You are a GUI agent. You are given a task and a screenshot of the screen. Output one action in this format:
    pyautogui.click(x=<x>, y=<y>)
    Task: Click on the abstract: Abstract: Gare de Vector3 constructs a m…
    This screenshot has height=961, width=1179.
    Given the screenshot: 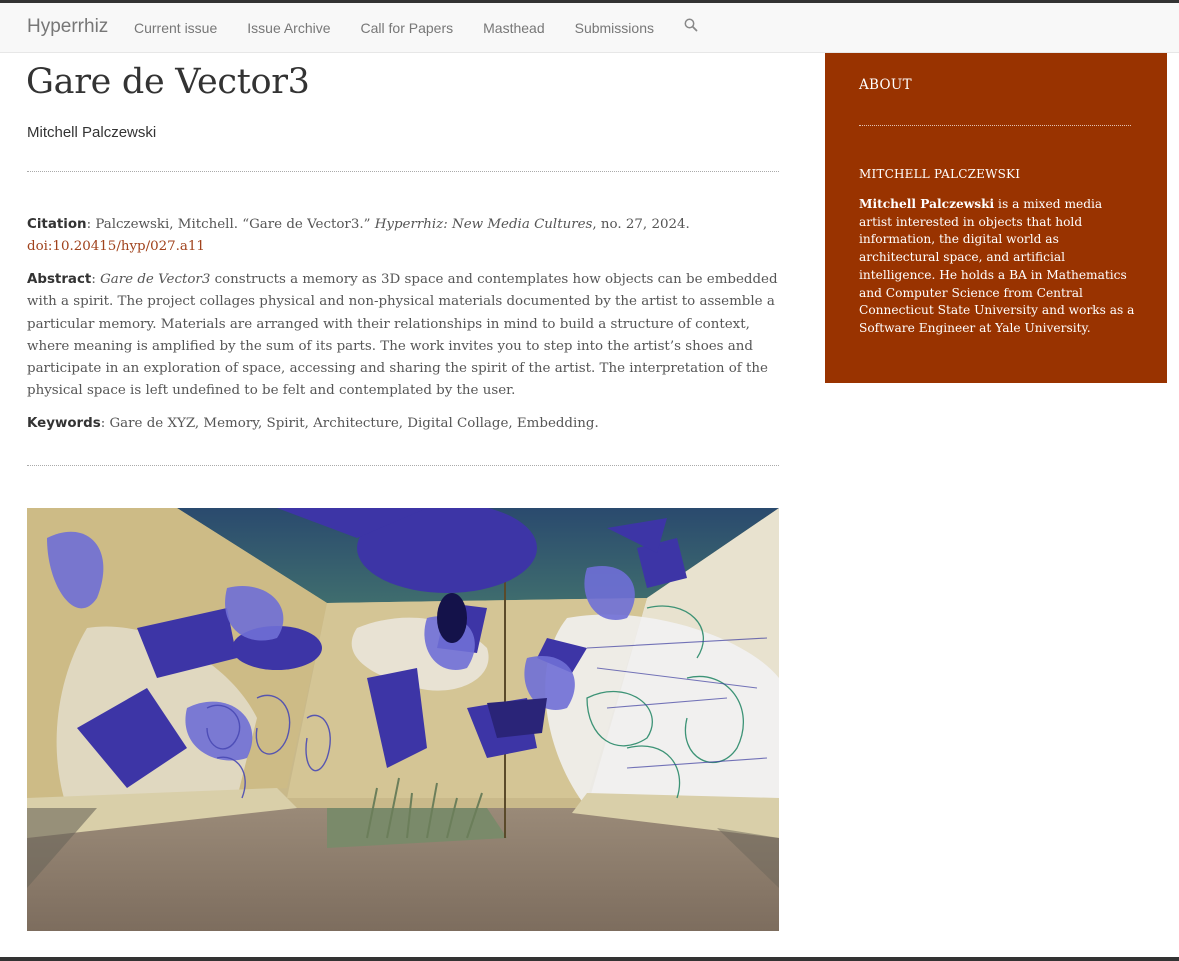 What is the action you would take?
    pyautogui.click(x=407, y=336)
    